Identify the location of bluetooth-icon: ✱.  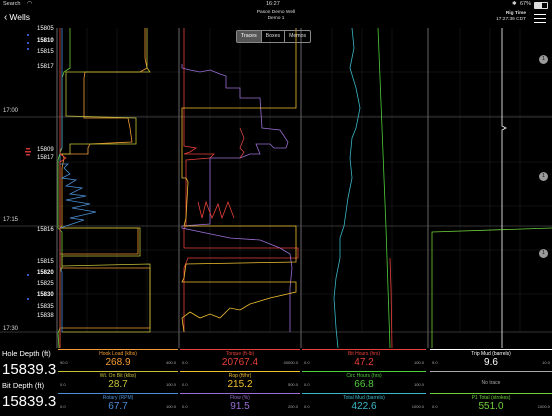
(514, 4).